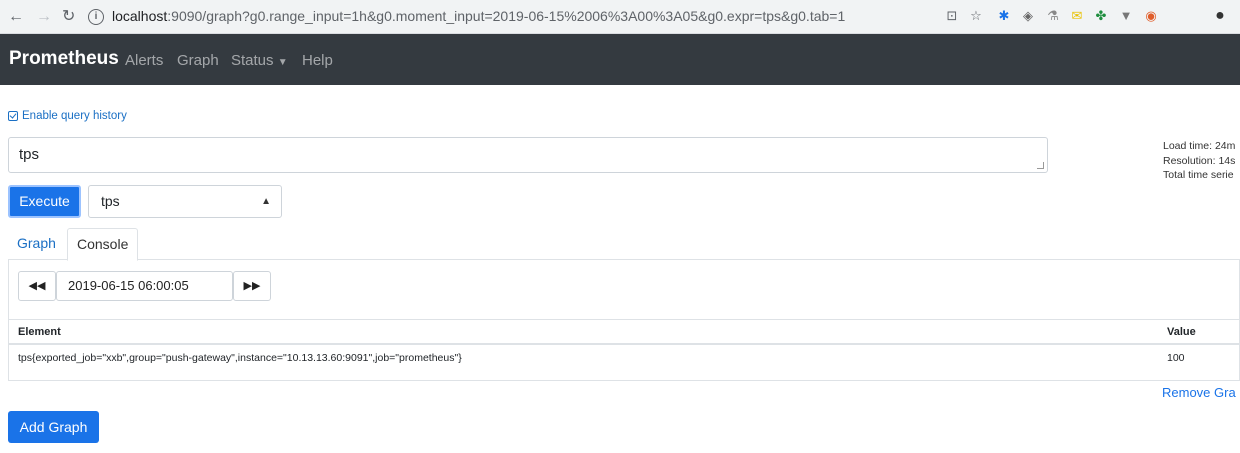 This screenshot has width=1240, height=453. What do you see at coordinates (624, 332) in the screenshot?
I see `table-header: Element Value` at bounding box center [624, 332].